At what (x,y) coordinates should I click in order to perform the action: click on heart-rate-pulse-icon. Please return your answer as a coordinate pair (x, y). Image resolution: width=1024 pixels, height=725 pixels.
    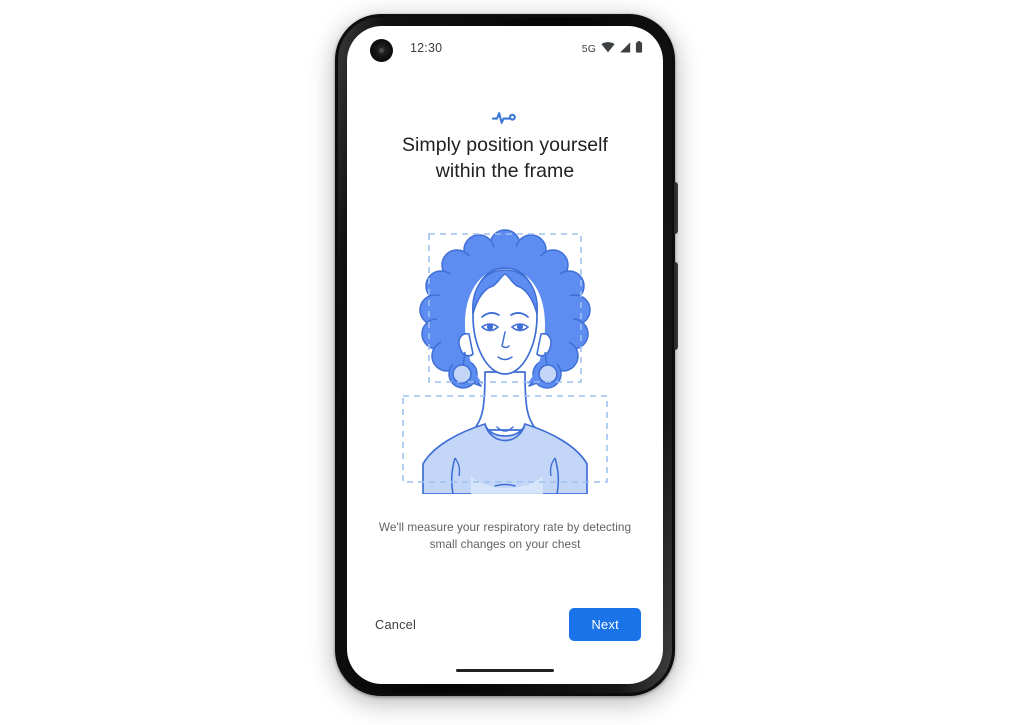
    Looking at the image, I should click on (504, 120).